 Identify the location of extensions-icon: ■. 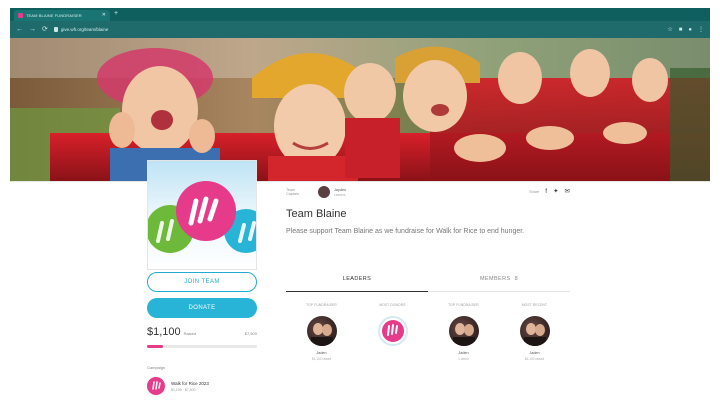
(681, 30).